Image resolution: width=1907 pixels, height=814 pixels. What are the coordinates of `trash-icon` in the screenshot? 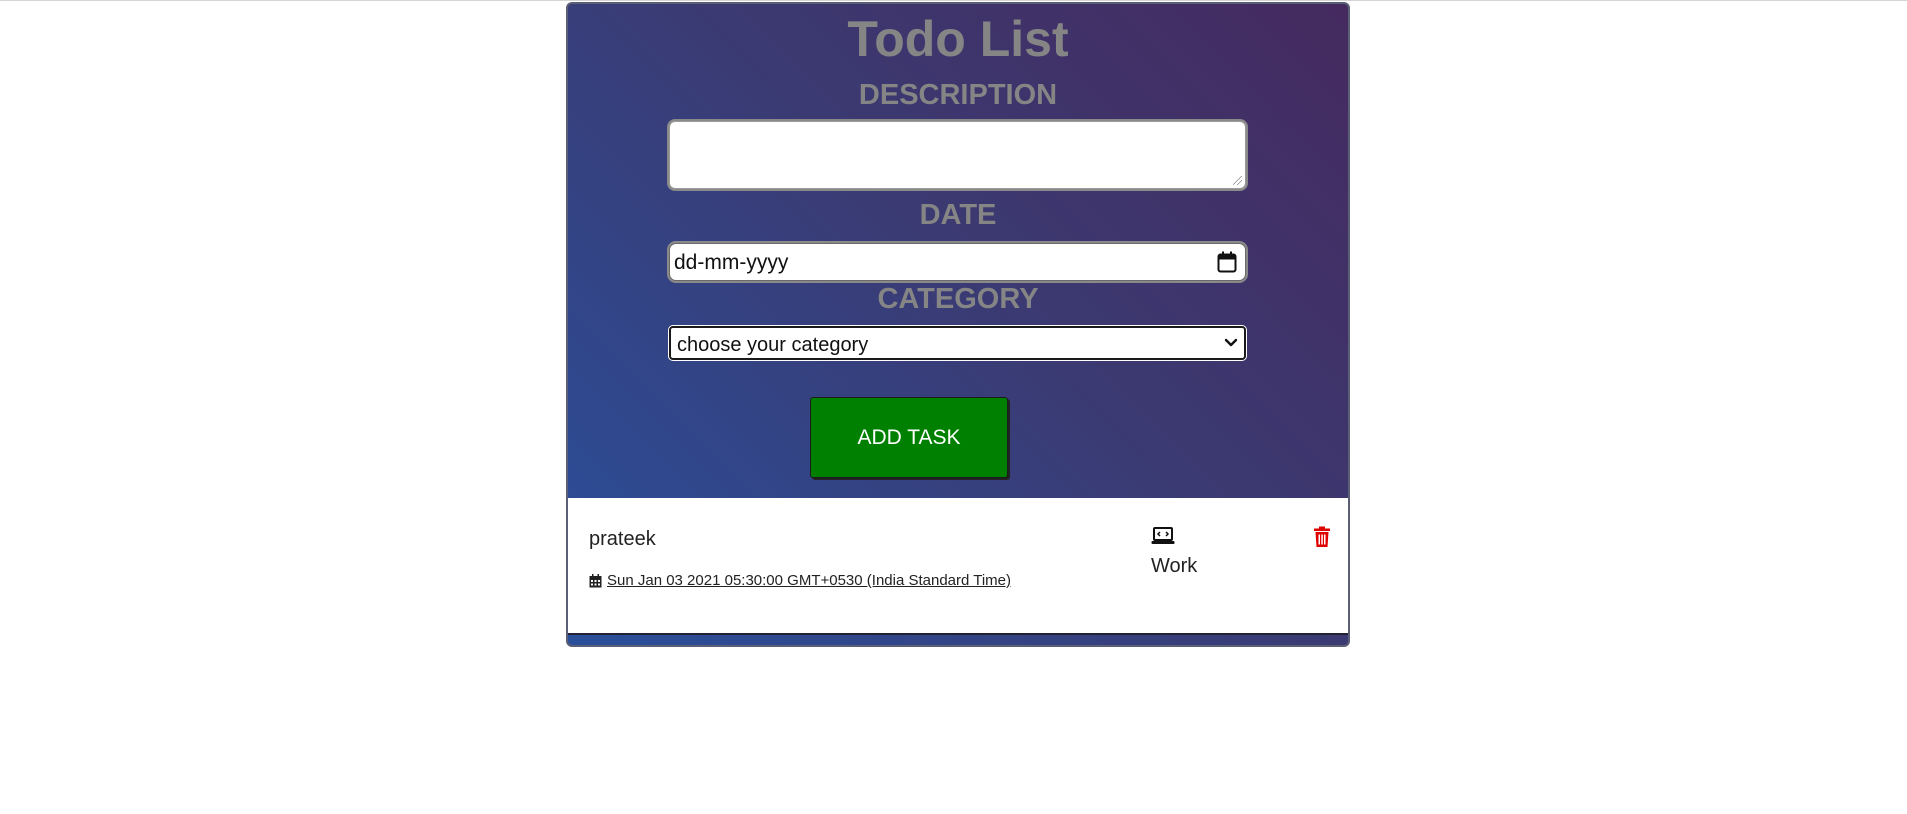 It's located at (1322, 537).